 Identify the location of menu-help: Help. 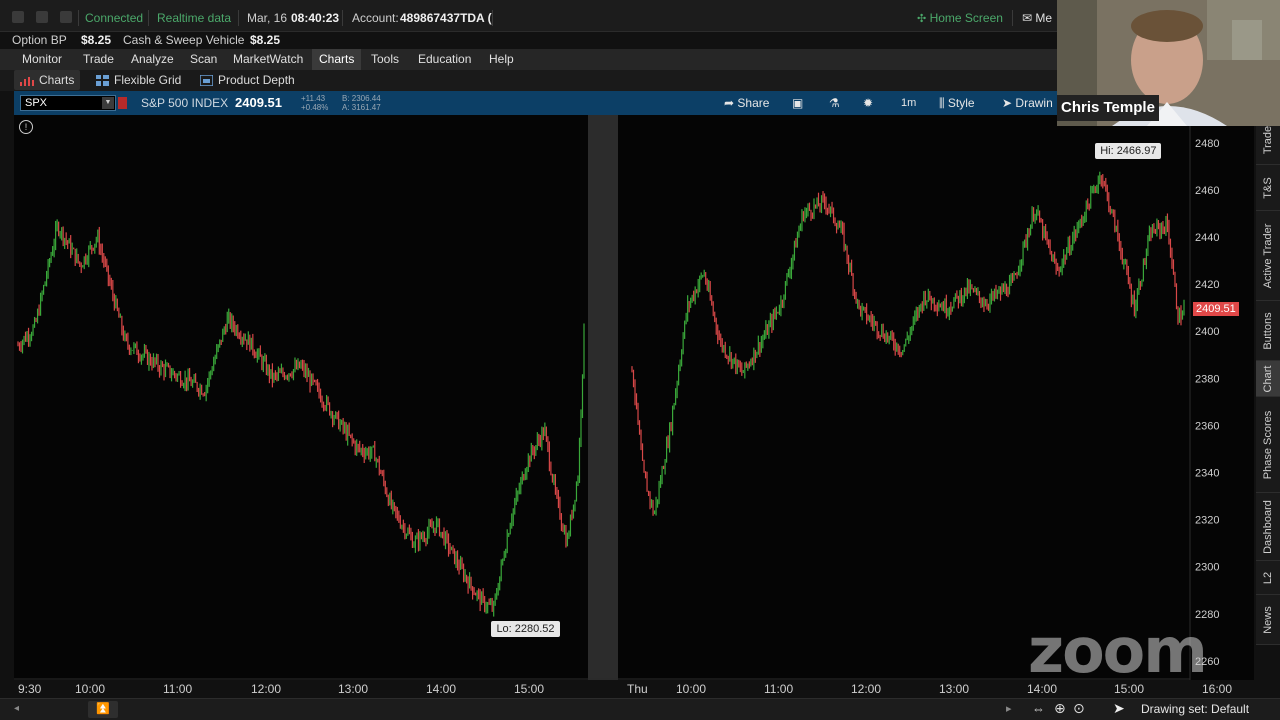
(501, 59).